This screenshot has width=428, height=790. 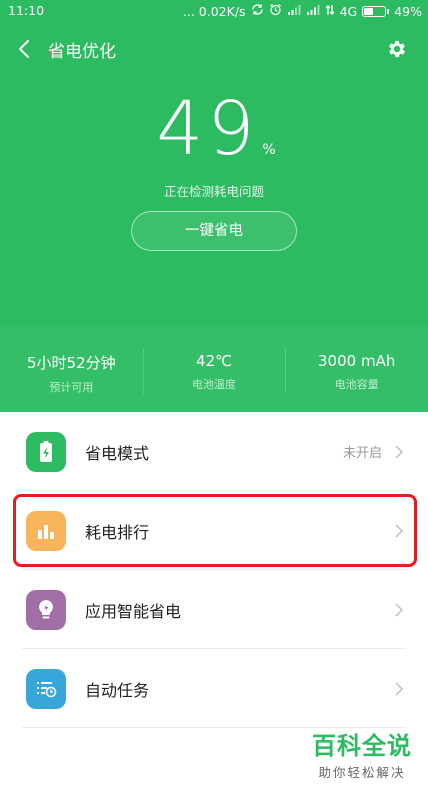 I want to click on stat-value: 3000 mAh, so click(x=357, y=361).